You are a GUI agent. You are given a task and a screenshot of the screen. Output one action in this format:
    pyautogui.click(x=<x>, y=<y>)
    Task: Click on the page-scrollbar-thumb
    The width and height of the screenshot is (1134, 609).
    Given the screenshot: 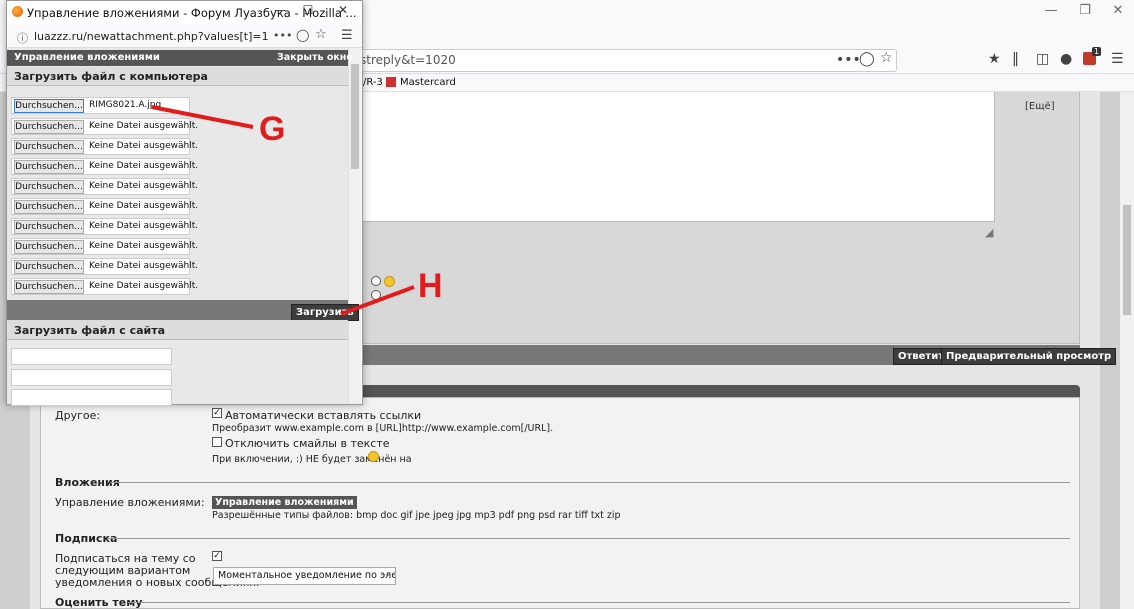 What is the action you would take?
    pyautogui.click(x=1127, y=260)
    